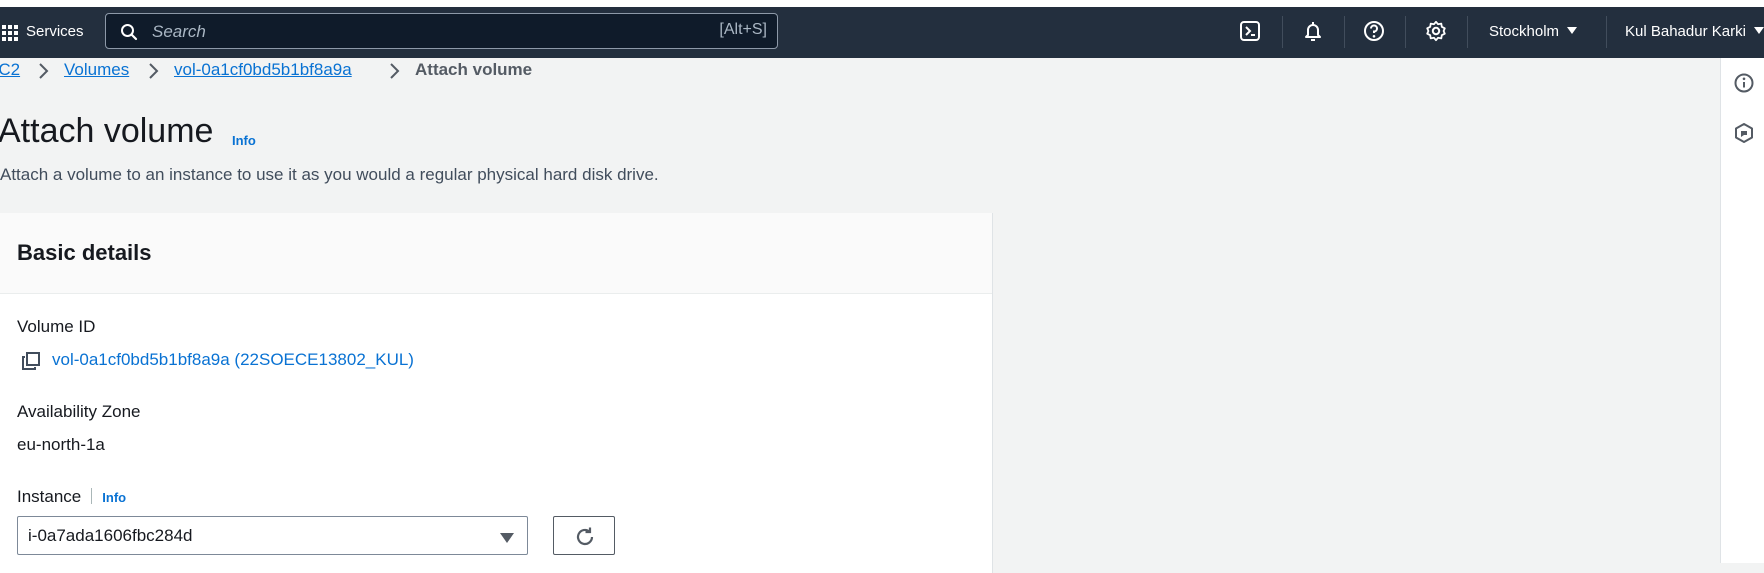 The height and width of the screenshot is (573, 1764). What do you see at coordinates (10, 70) in the screenshot?
I see `breadcrumb-ec2: EC2` at bounding box center [10, 70].